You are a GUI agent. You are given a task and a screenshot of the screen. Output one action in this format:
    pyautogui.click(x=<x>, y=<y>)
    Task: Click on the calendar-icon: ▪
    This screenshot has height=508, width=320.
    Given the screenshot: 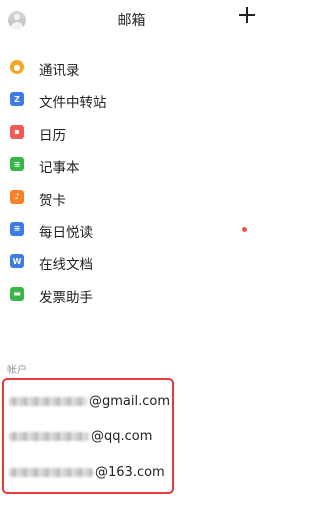 What is the action you would take?
    pyautogui.click(x=17, y=131)
    